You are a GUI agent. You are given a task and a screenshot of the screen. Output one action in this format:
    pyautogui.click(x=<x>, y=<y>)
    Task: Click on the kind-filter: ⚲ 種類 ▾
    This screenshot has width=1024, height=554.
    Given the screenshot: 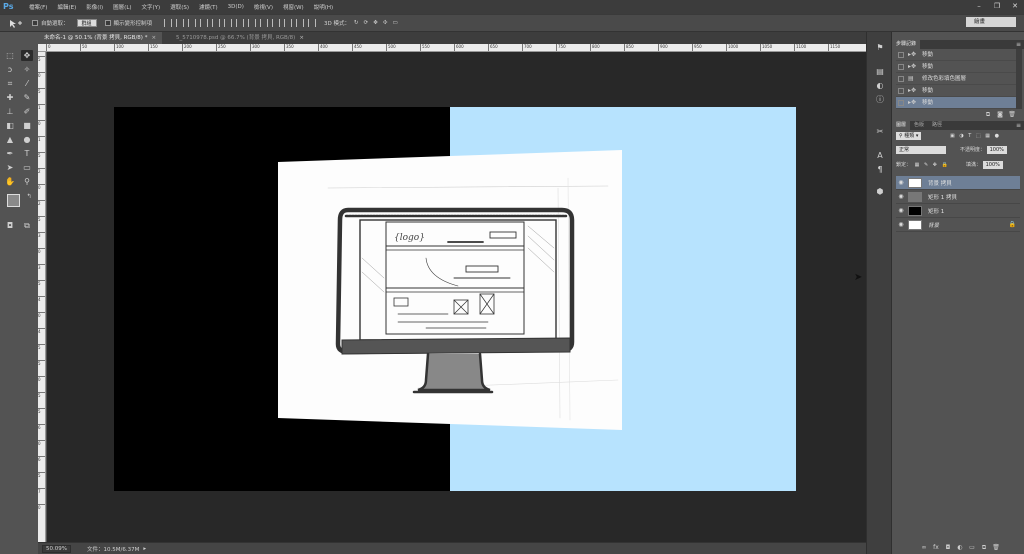 What is the action you would take?
    pyautogui.click(x=909, y=136)
    